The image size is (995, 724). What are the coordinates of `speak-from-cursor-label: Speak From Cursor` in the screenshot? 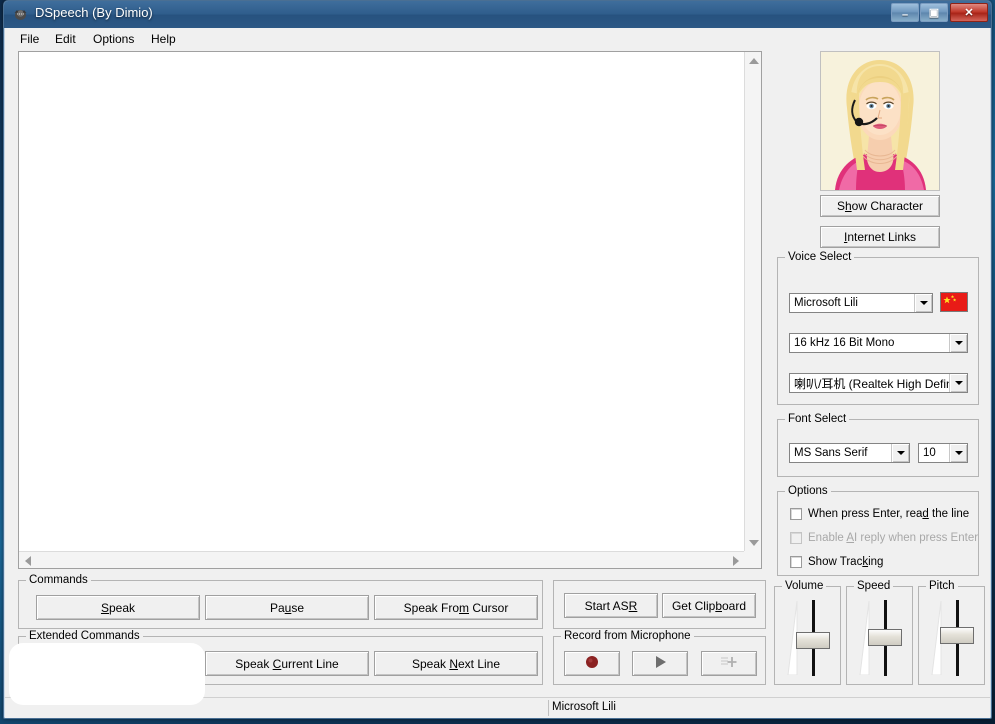 It's located at (456, 607).